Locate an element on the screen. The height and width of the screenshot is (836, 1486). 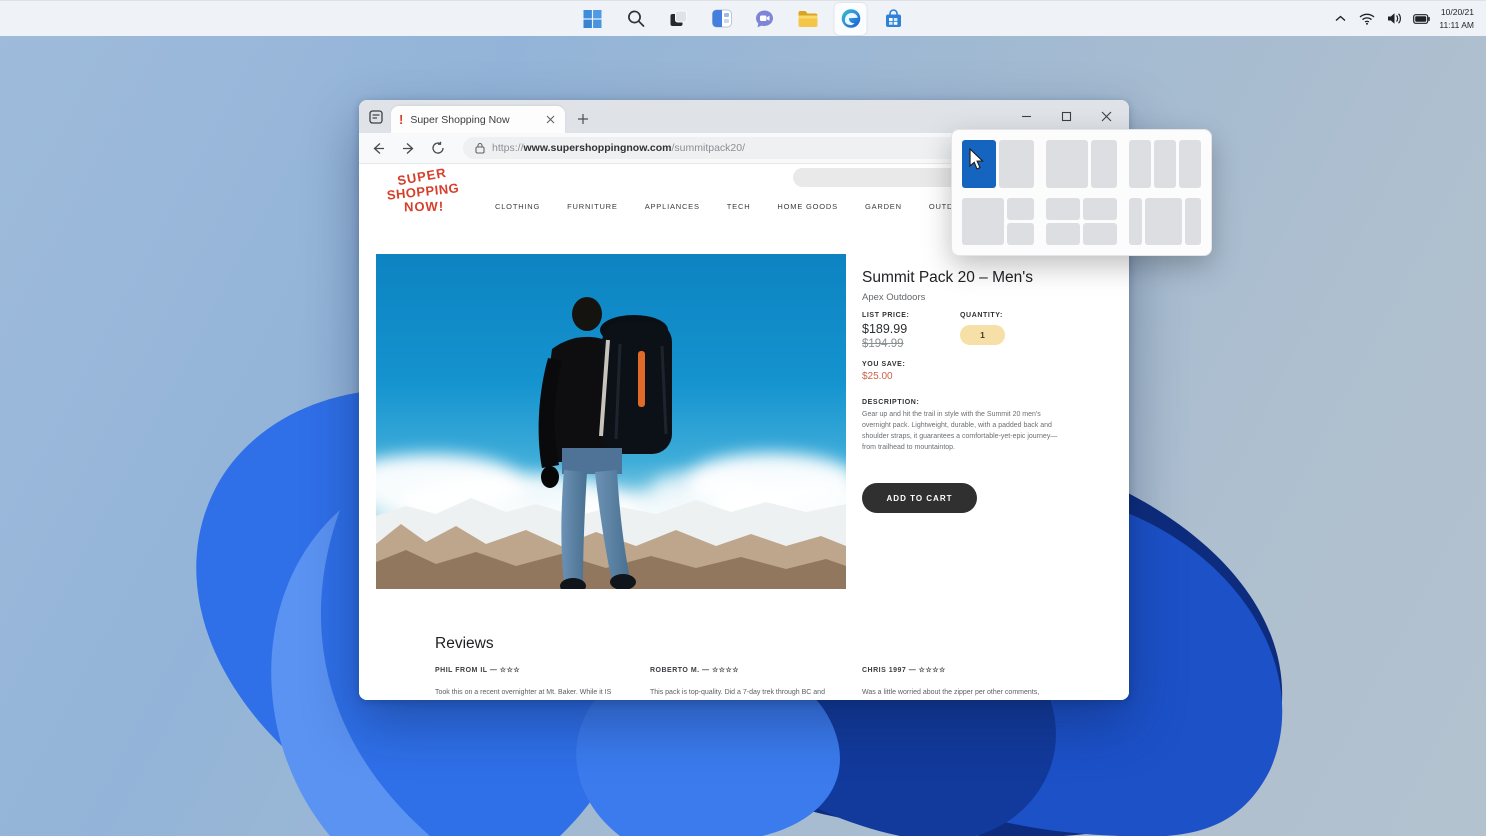
add-to-cart-button: ADD TO CART is located at coordinates (919, 498).